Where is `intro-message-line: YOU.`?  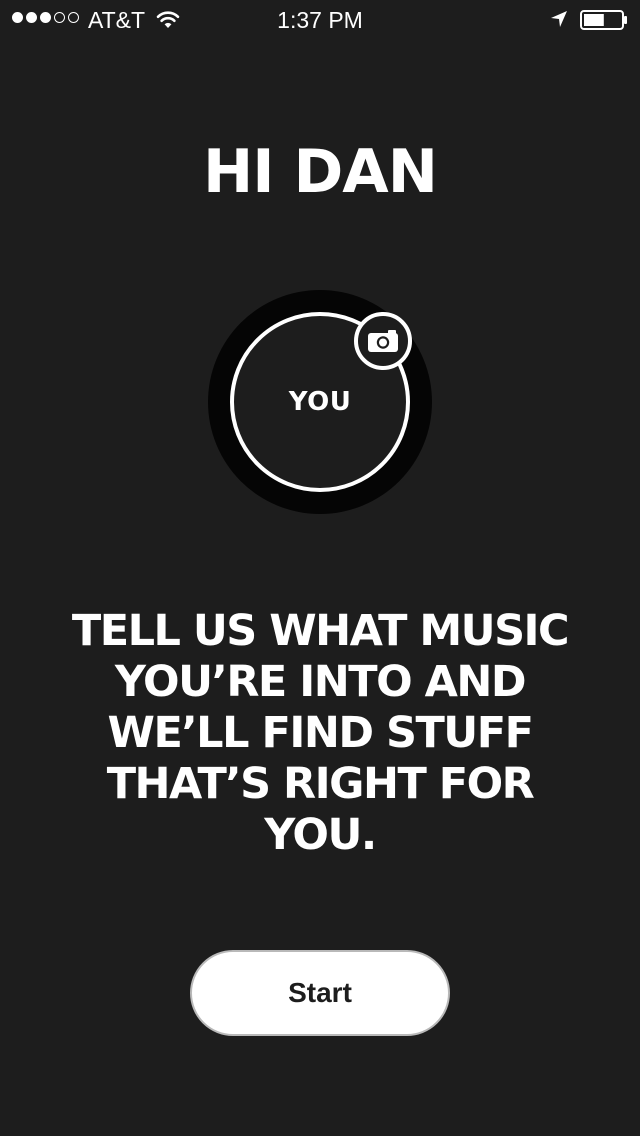
intro-message-line: YOU. is located at coordinates (320, 835).